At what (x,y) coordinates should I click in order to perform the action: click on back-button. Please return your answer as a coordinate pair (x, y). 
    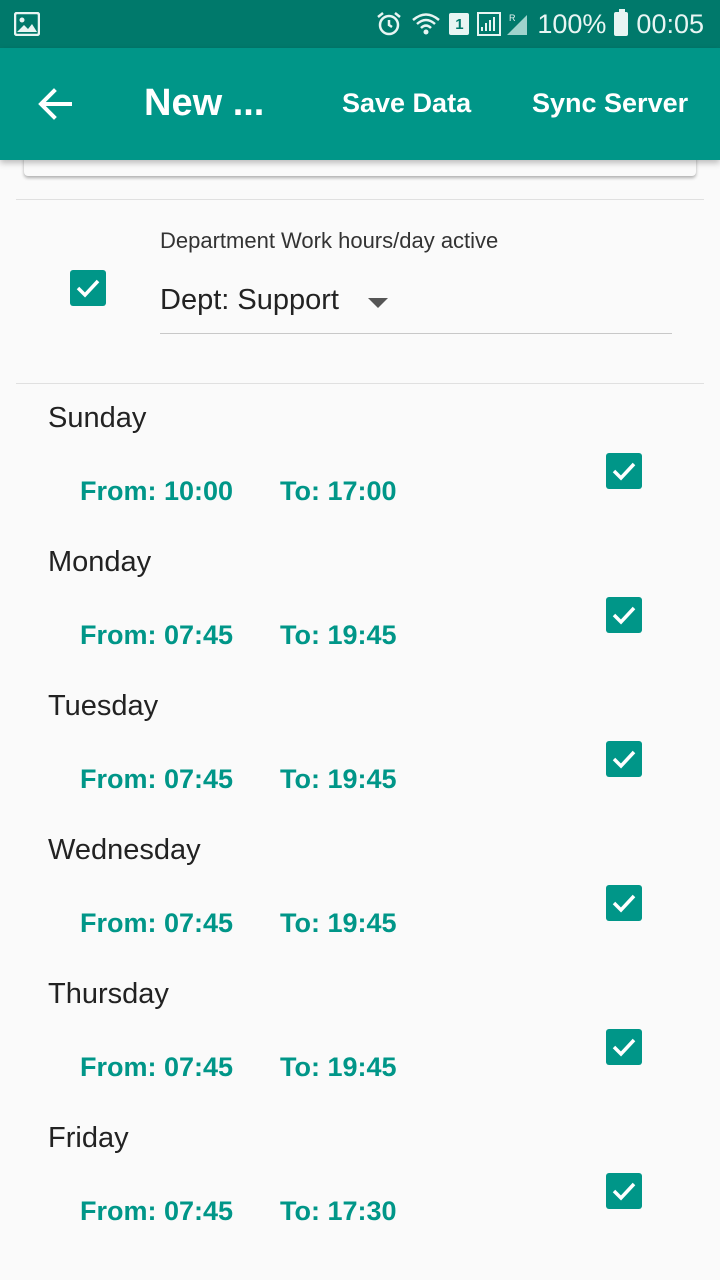
    Looking at the image, I should click on (56, 104).